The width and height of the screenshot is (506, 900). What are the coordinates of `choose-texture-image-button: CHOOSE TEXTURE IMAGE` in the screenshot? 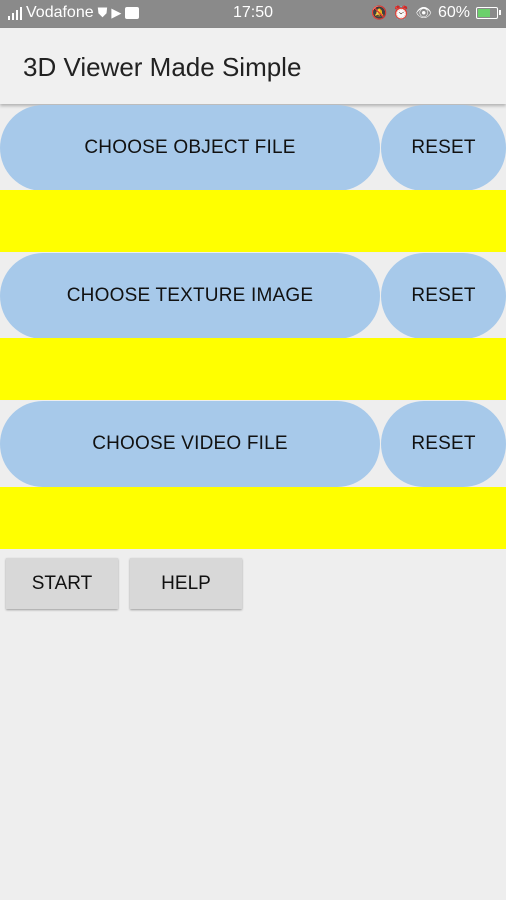 It's located at (190, 296).